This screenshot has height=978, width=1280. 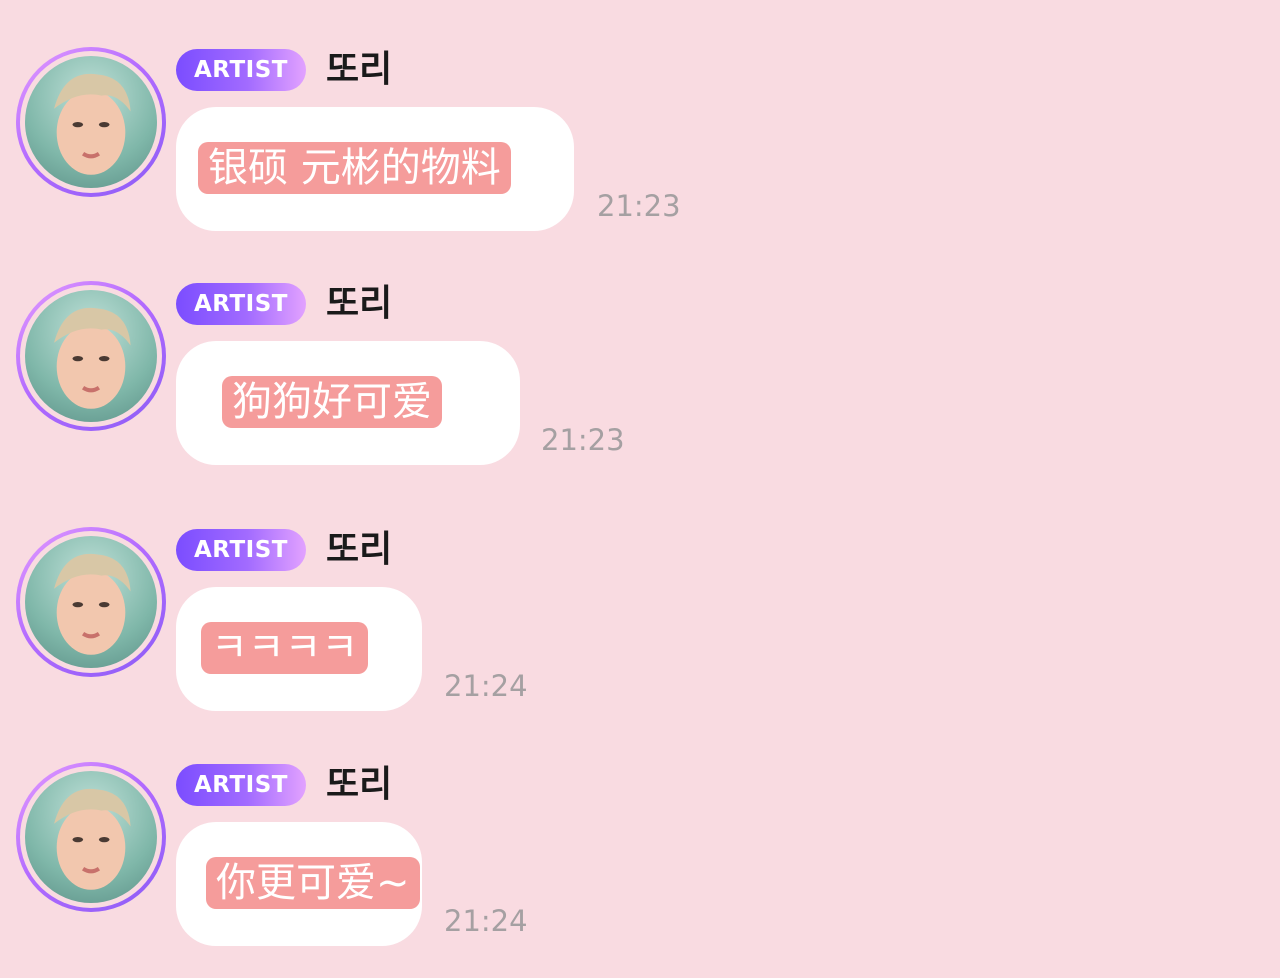 I want to click on message-bubble: ㅋㅋㅋㅋ, so click(x=299, y=649).